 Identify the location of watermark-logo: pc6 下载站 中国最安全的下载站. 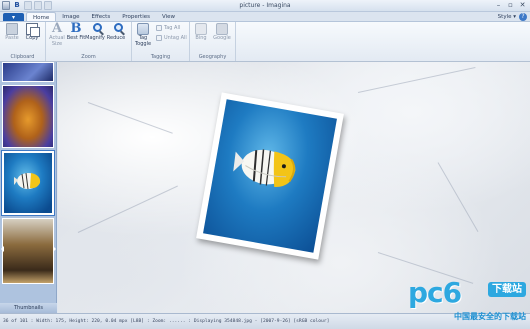
(467, 303).